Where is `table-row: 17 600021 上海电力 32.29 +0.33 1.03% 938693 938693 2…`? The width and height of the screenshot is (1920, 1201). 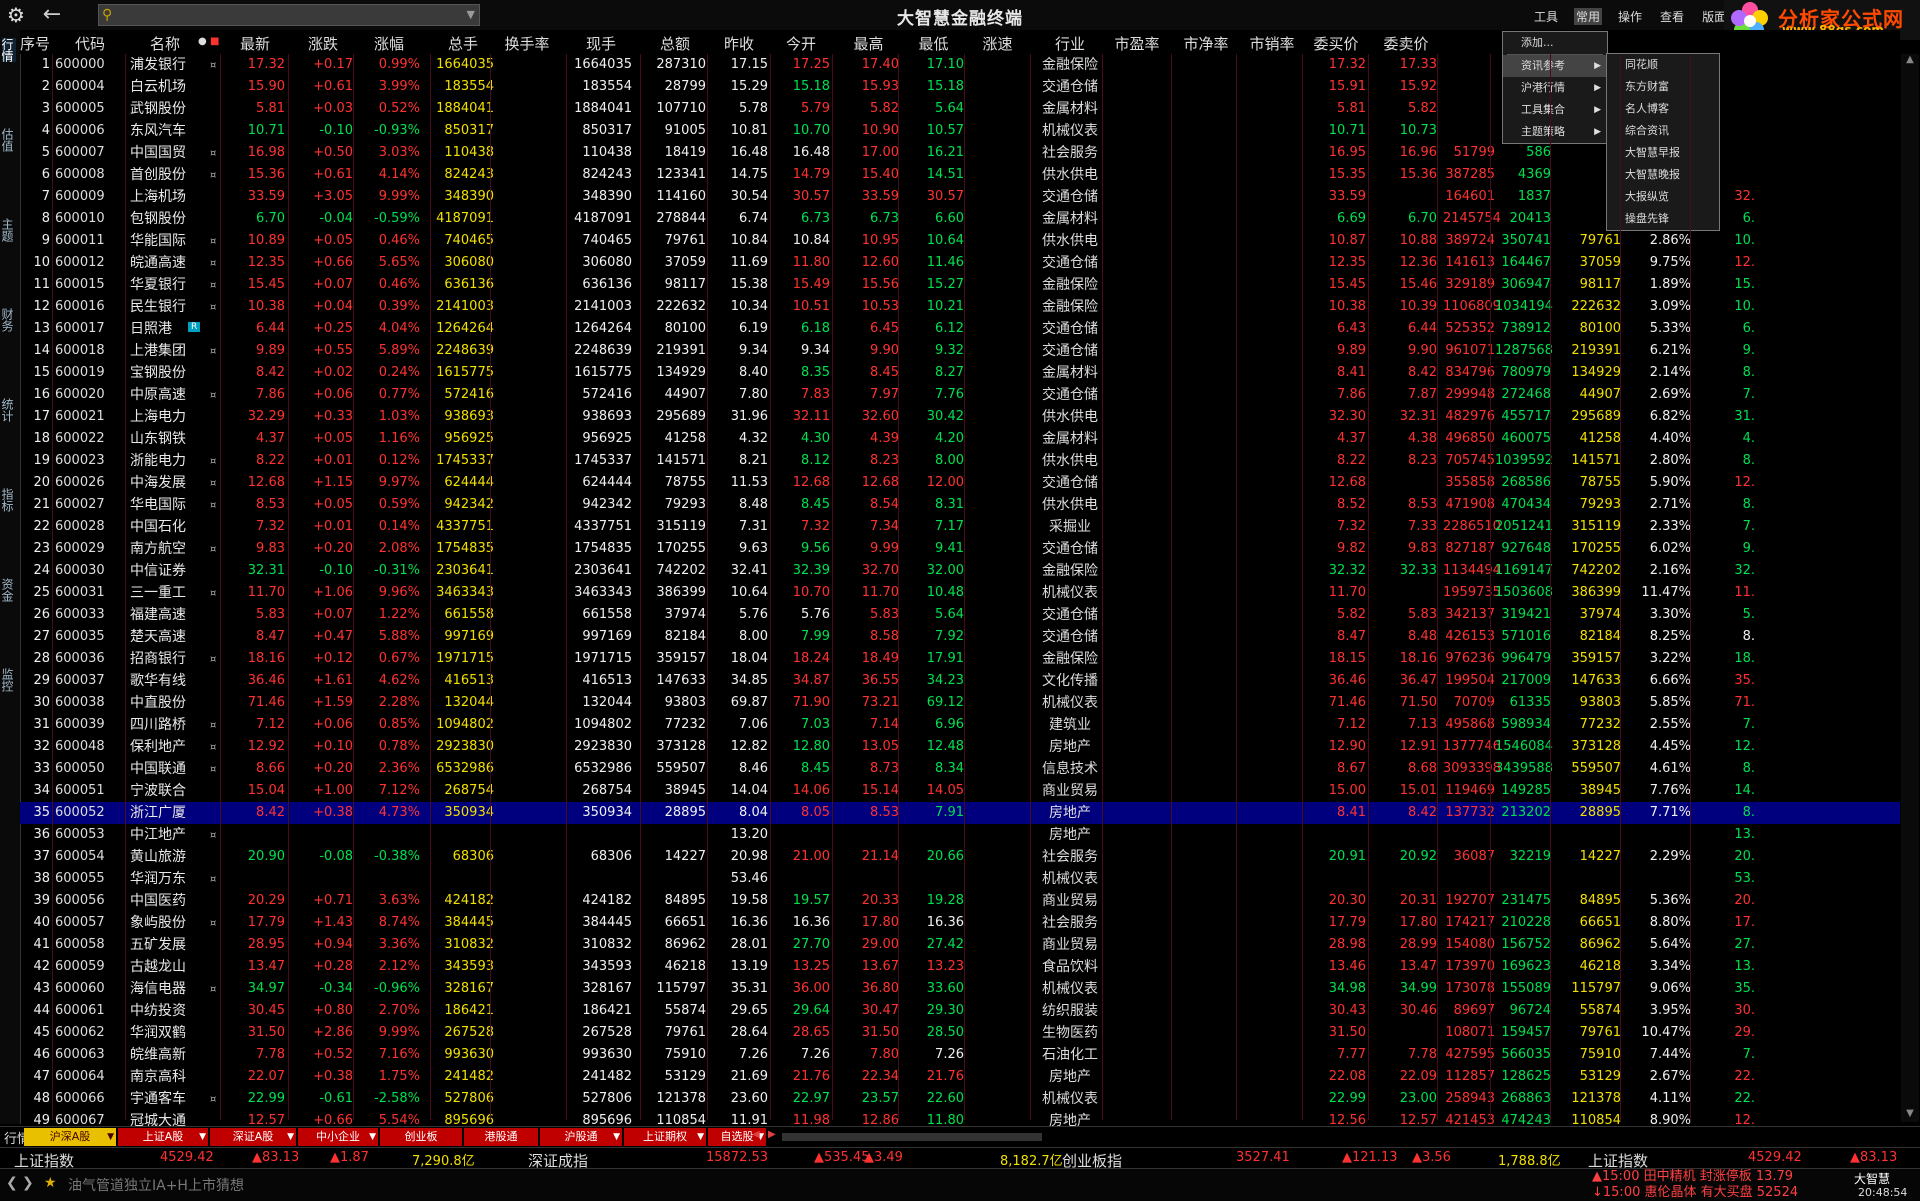 table-row: 17 600021 上海电力 32.29 +0.33 1.03% 938693 938693 2… is located at coordinates (960, 417).